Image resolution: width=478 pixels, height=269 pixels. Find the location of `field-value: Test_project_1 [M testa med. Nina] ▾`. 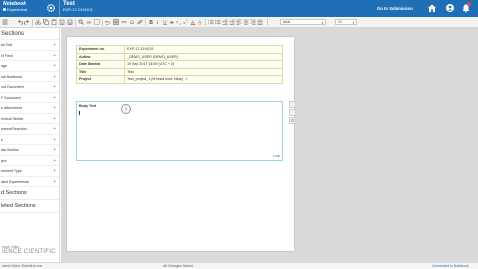

field-value: Test_project_1 [M testa med. Nina] ▾ is located at coordinates (203, 79).